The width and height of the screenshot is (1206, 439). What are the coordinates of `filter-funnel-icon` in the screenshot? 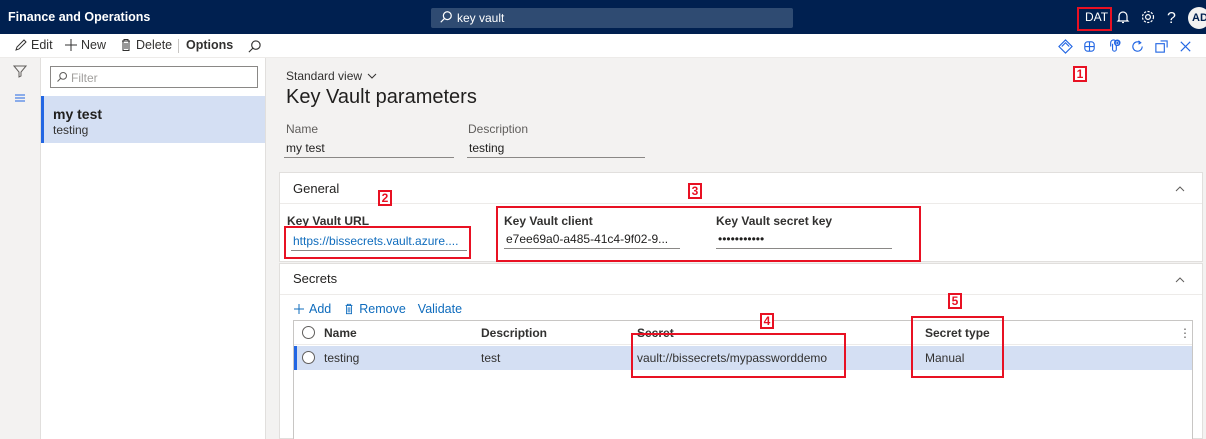 It's located at (20, 71).